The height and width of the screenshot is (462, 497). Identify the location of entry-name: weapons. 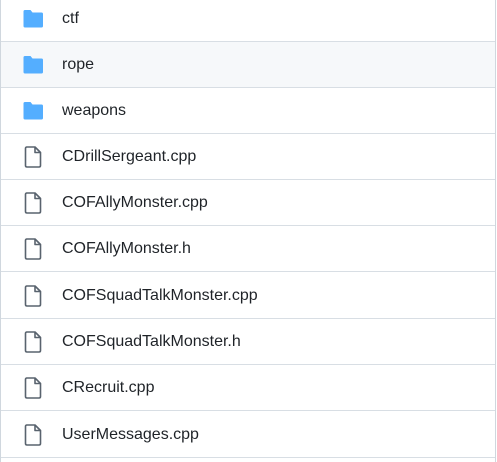
(94, 111).